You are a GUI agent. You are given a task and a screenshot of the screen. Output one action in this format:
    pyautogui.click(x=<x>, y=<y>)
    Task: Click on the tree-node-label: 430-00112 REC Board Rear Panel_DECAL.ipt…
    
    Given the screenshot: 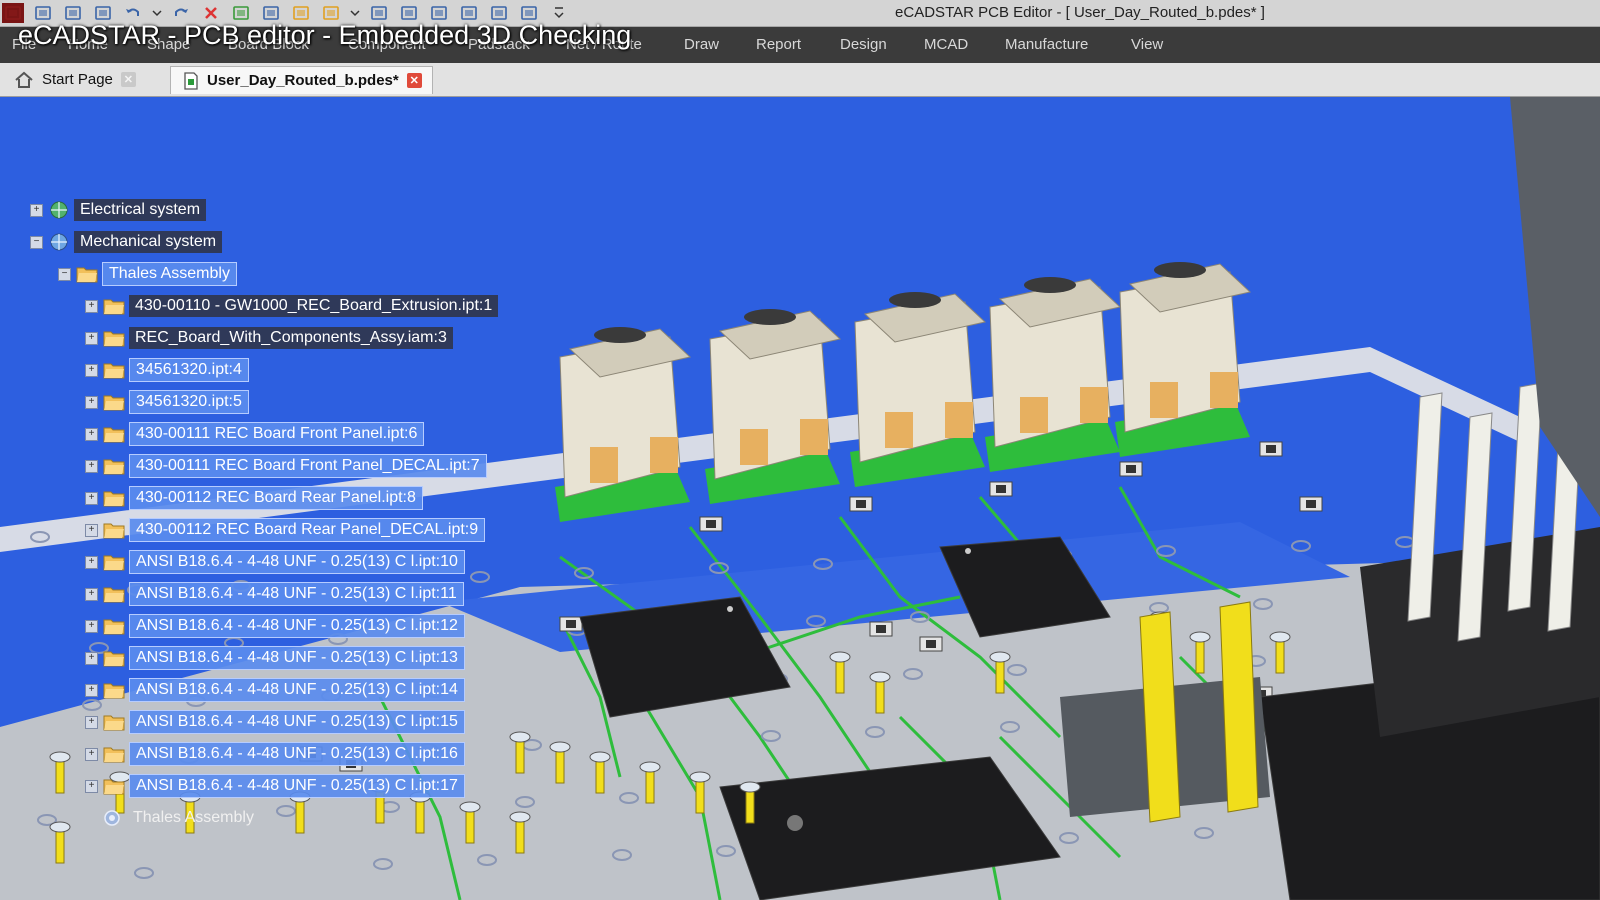 What is the action you would take?
    pyautogui.click(x=307, y=530)
    